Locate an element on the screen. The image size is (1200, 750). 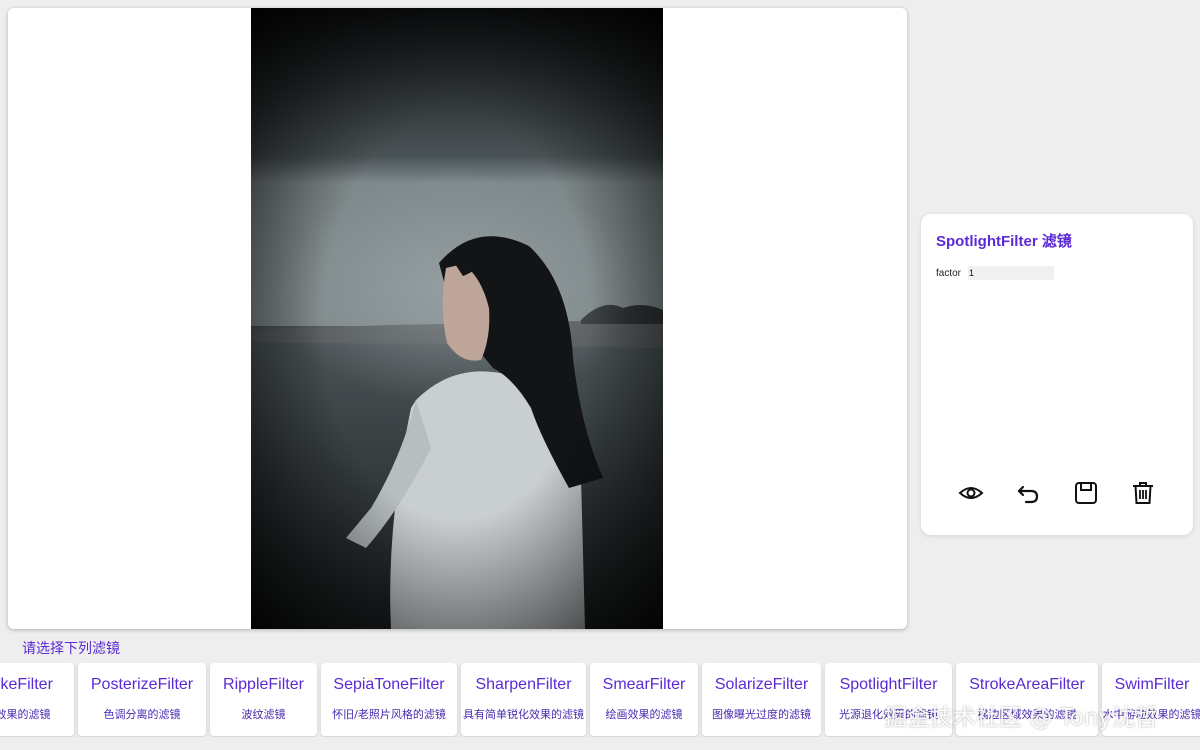
filter-desc: 描边区域效果的滤镜 is located at coordinates (1027, 714).